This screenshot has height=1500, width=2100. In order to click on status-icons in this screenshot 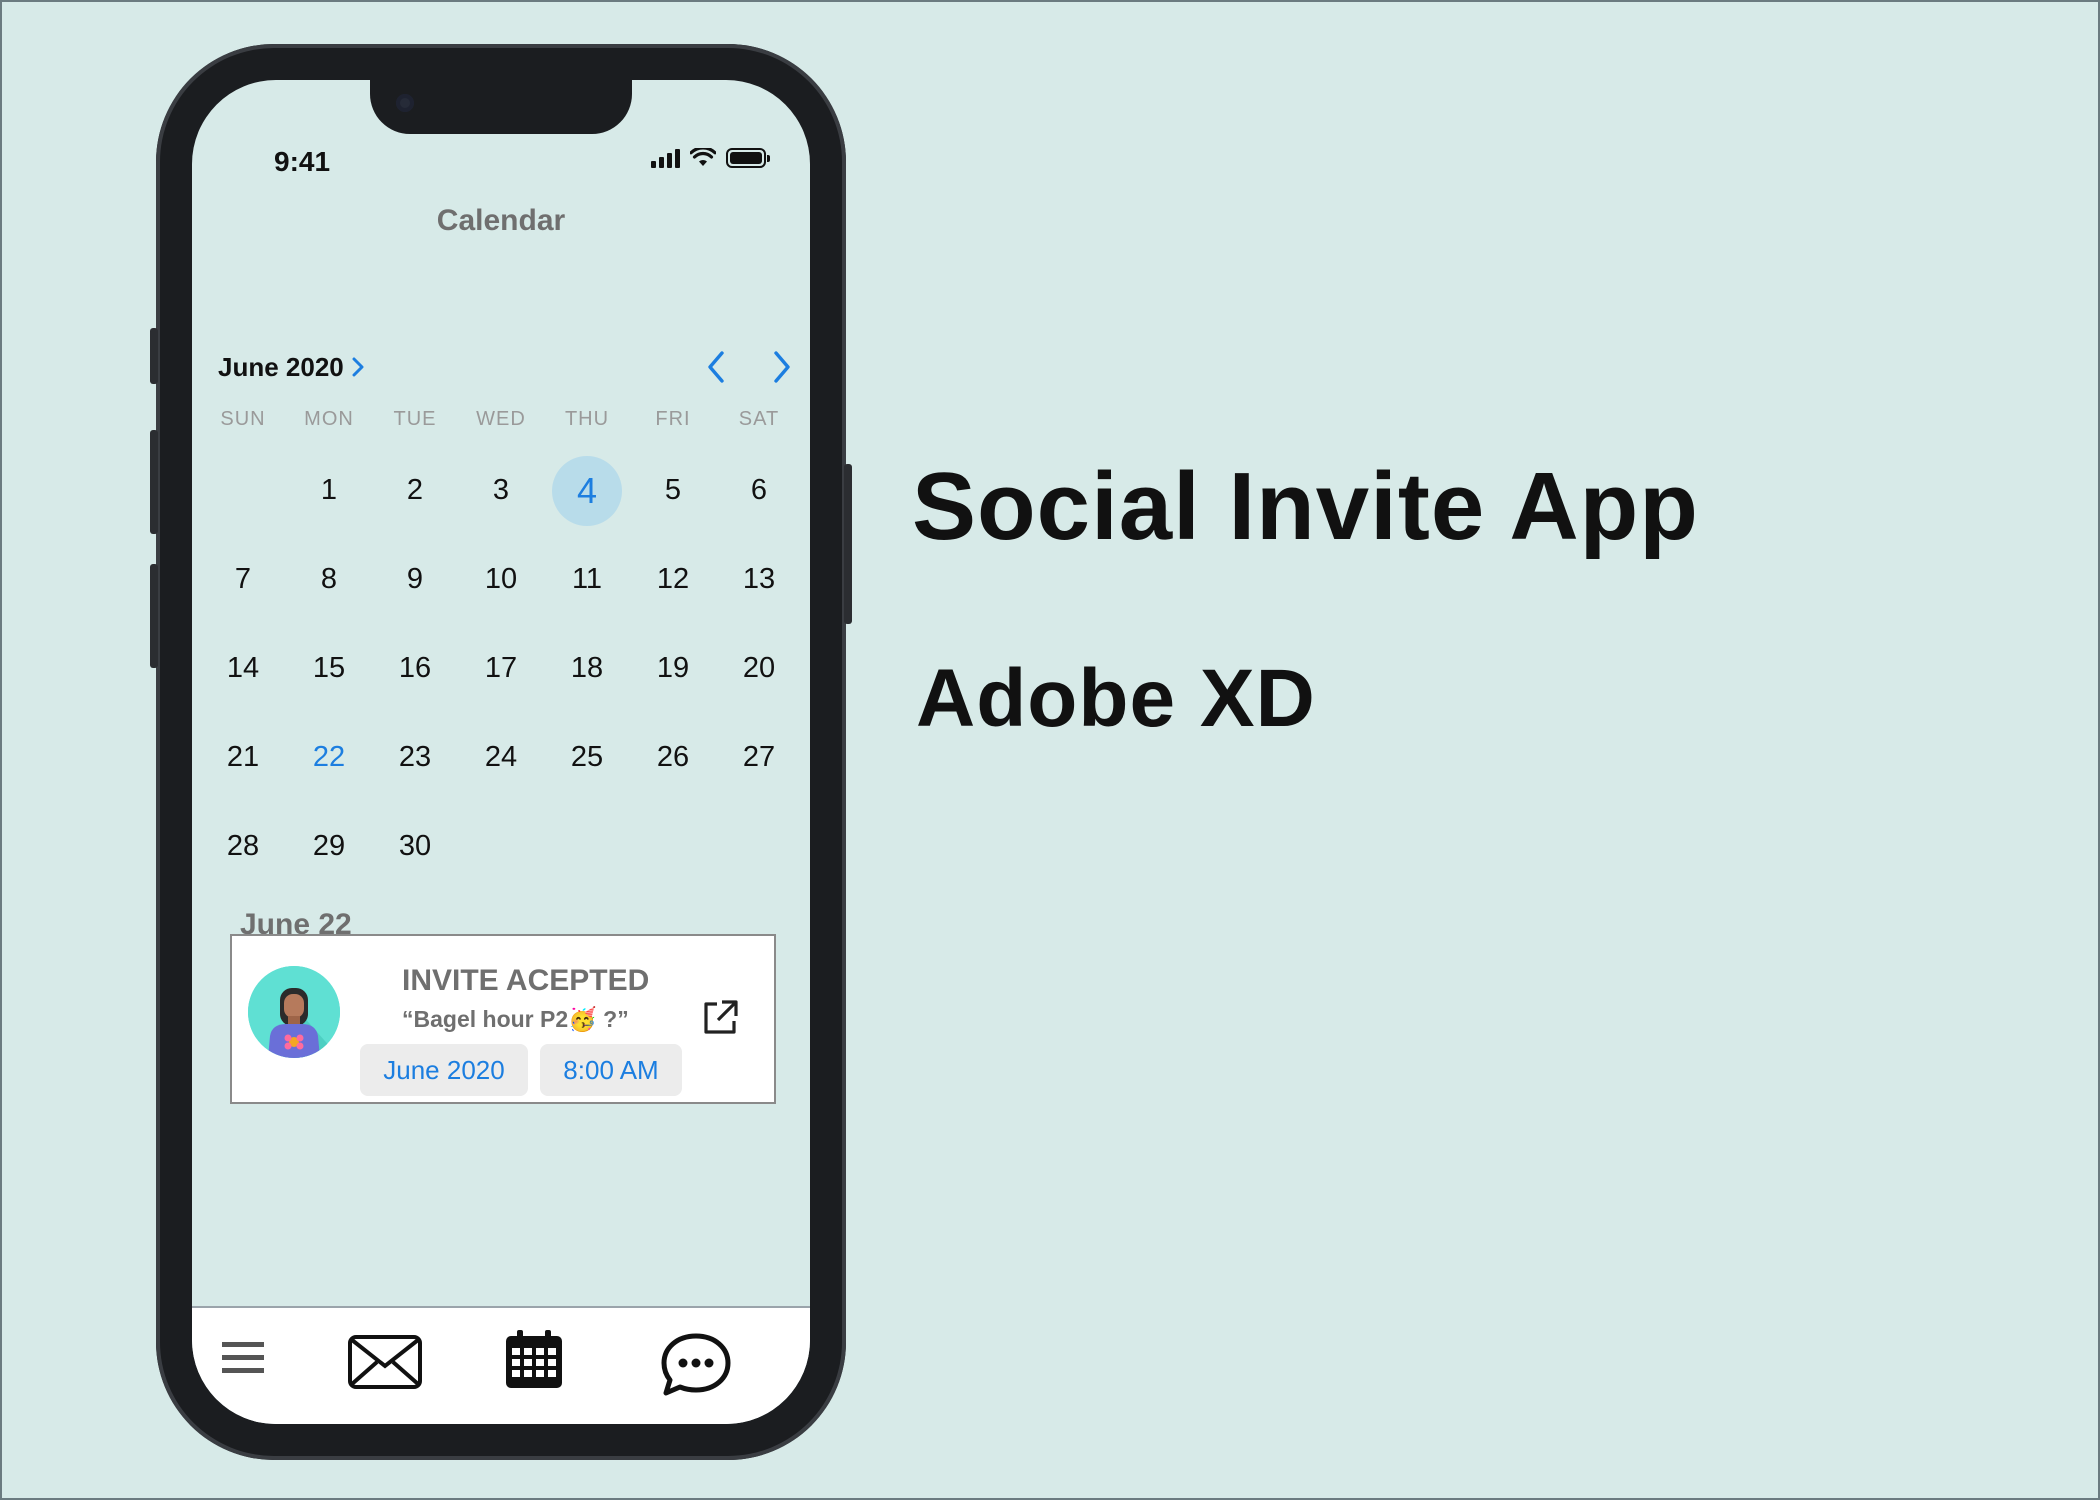, I will do `click(710, 158)`.